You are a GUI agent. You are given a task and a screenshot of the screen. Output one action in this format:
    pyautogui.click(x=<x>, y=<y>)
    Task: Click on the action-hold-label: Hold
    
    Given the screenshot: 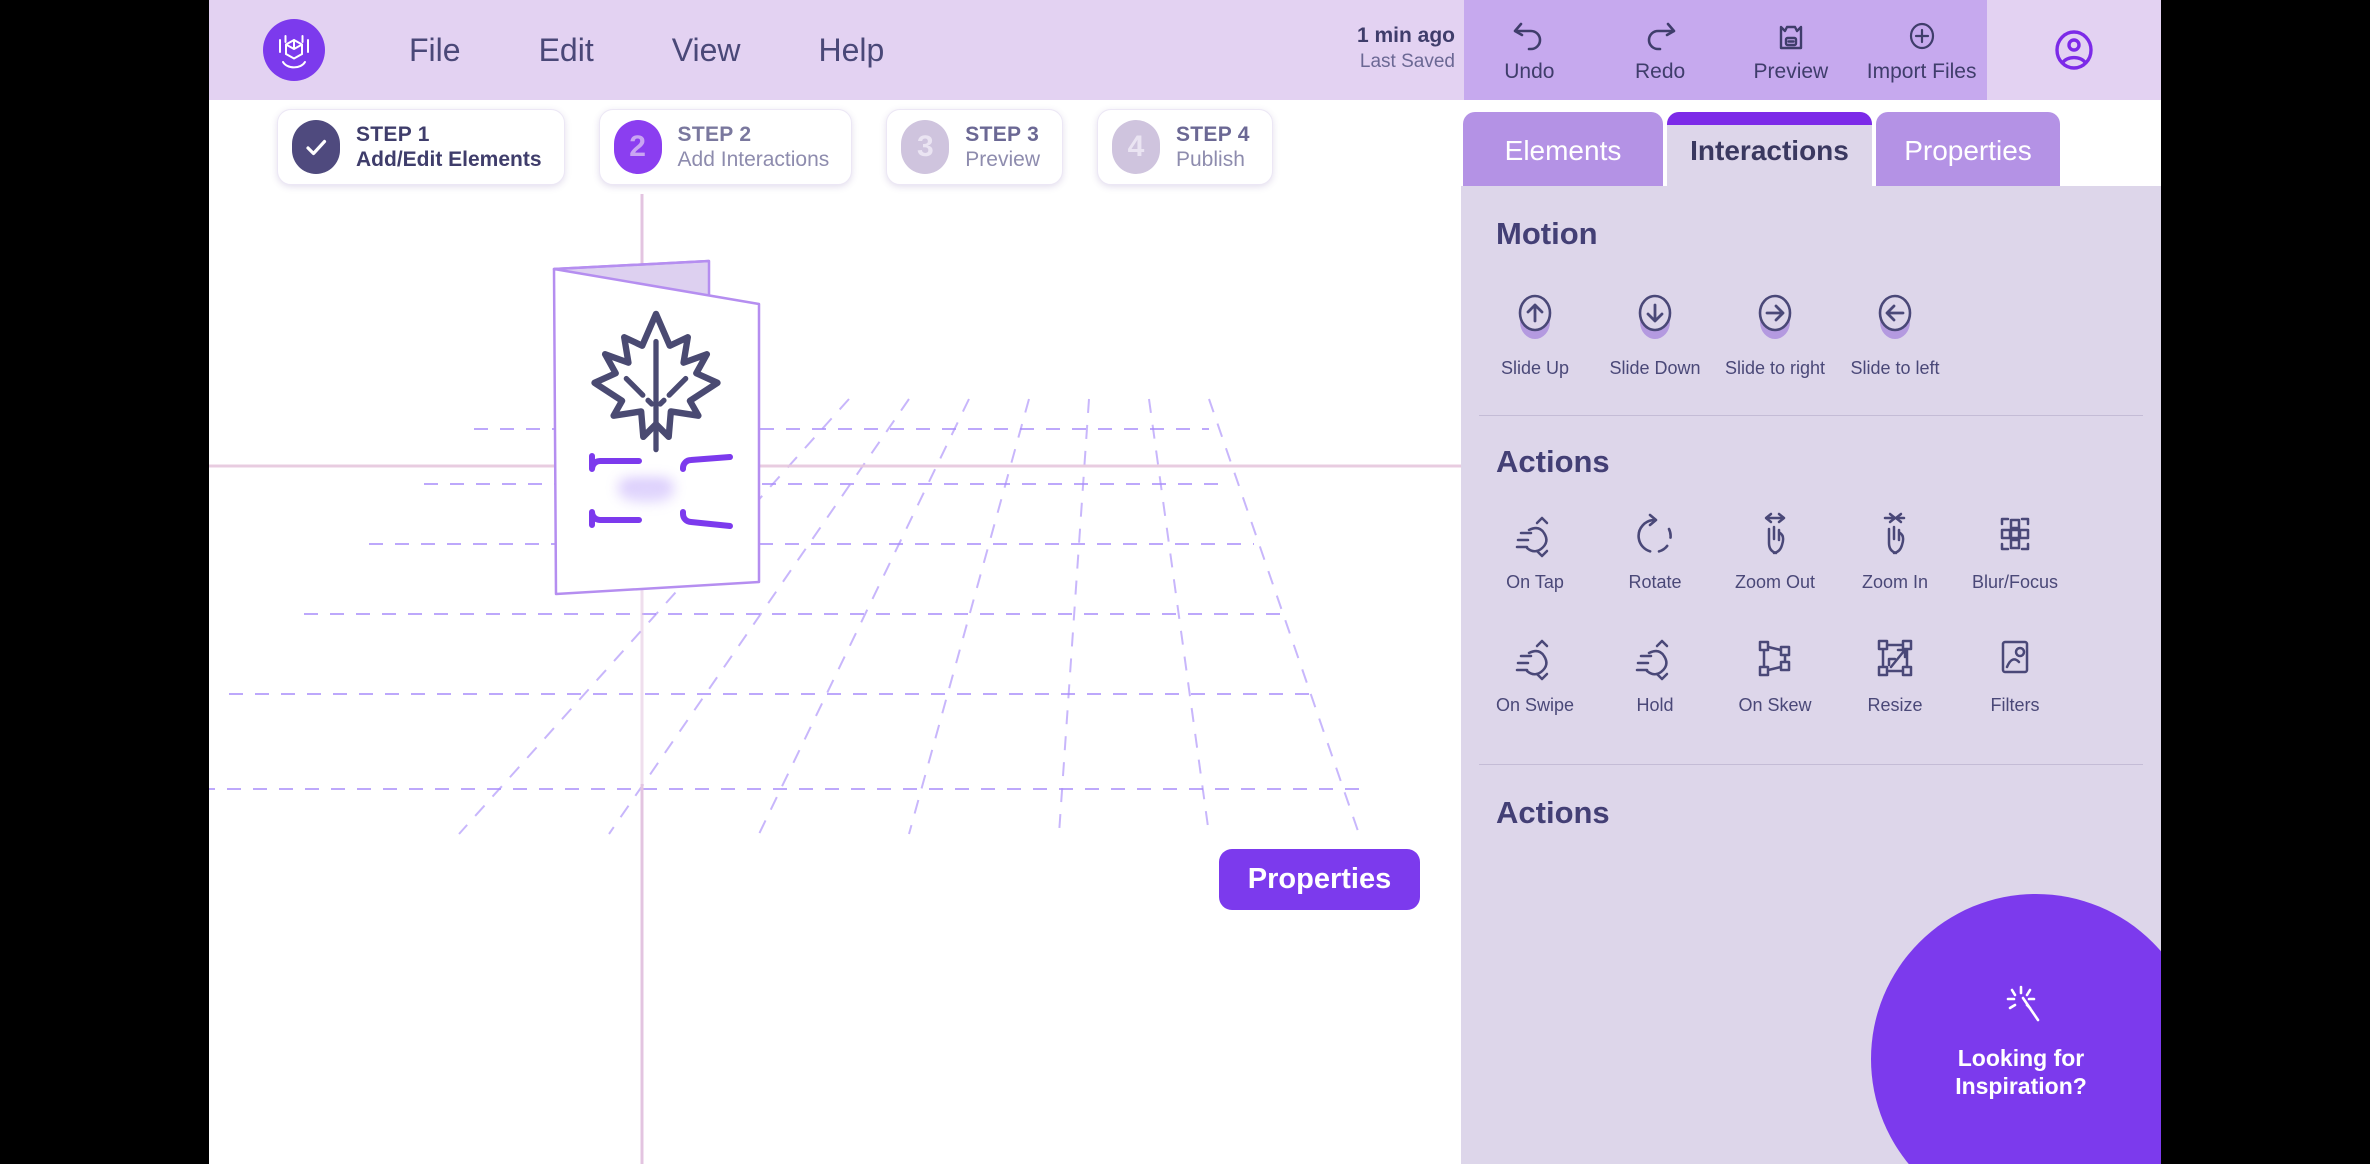 What is the action you would take?
    pyautogui.click(x=1655, y=705)
    